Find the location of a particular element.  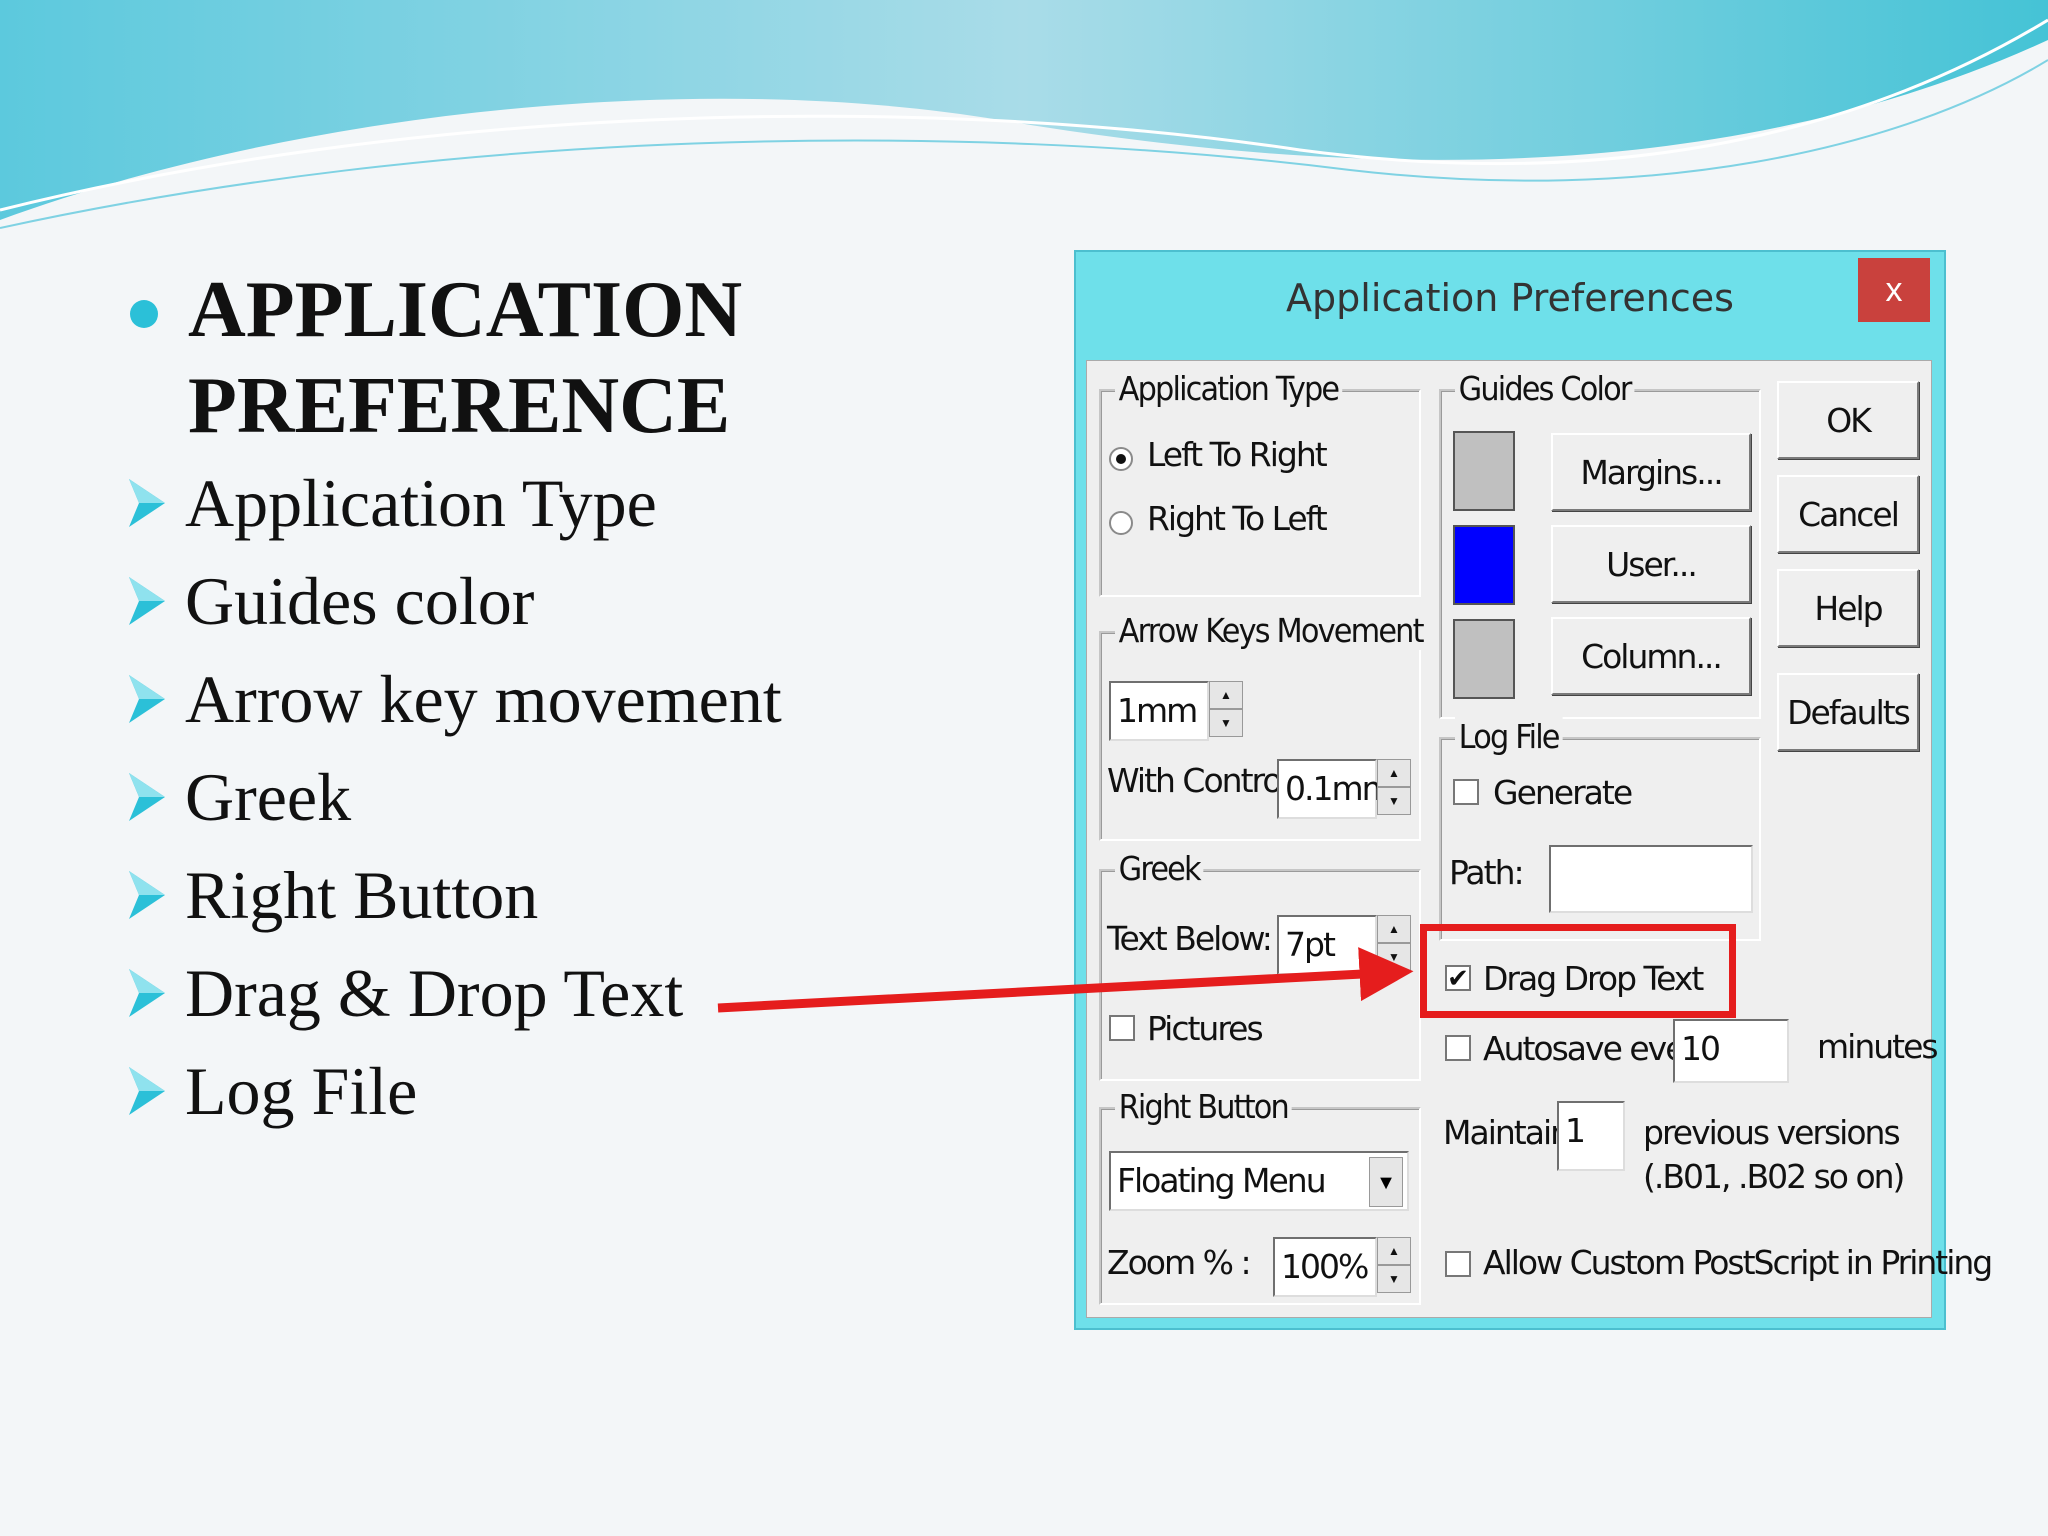

right-button-menu-select: Floating Menu ▼ is located at coordinates (1259, 1181).